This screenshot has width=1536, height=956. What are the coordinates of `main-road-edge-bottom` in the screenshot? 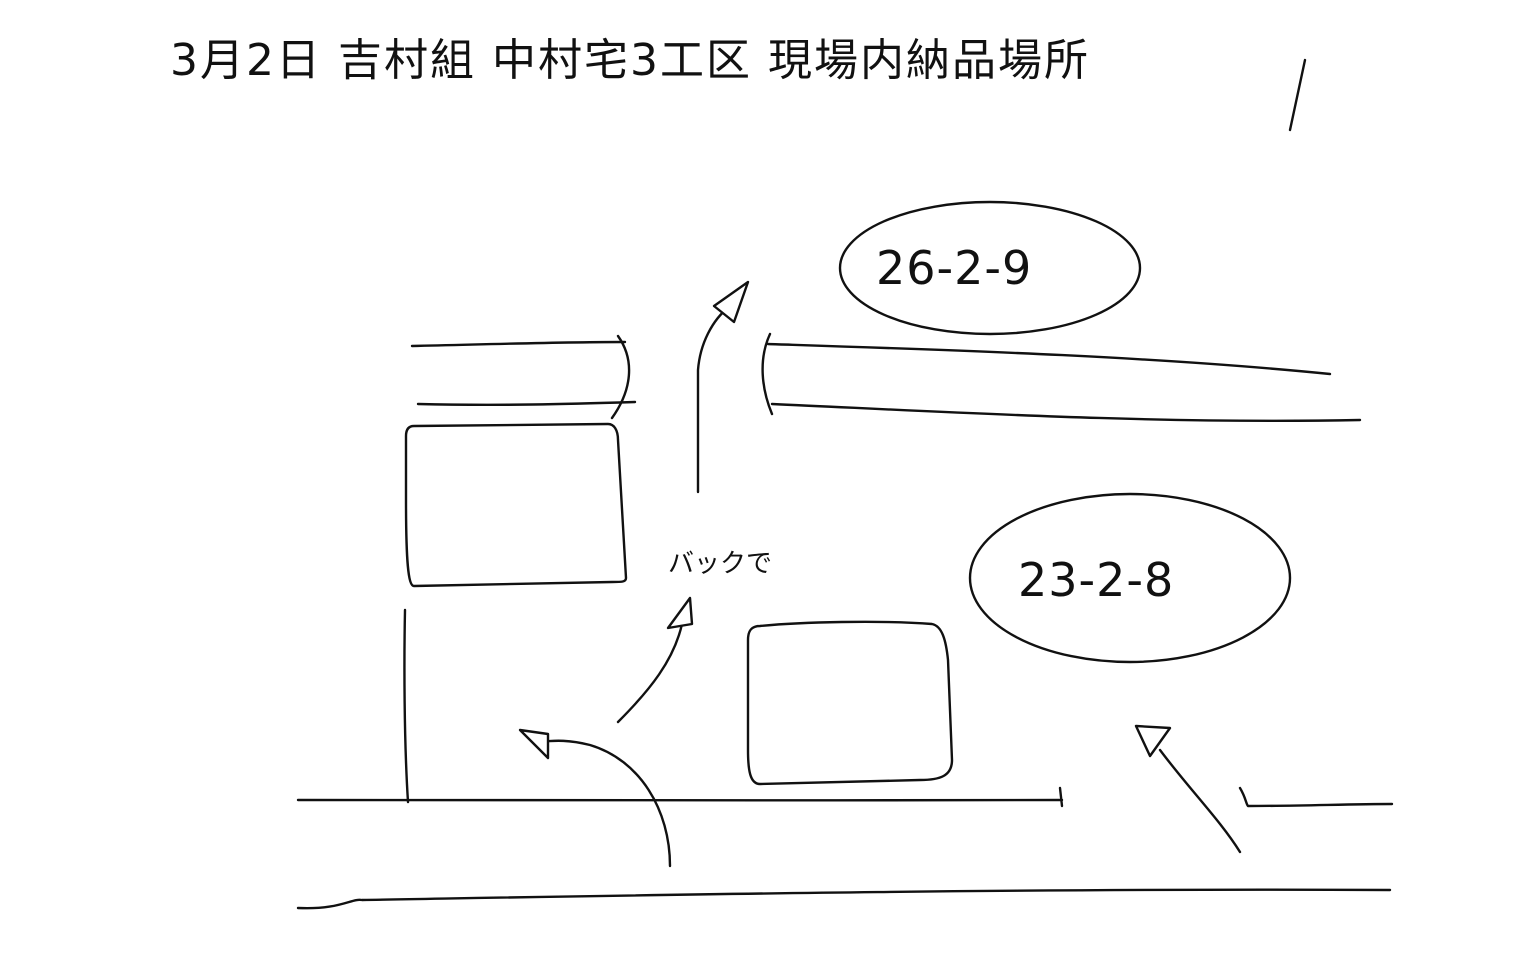 It's located at (844, 899).